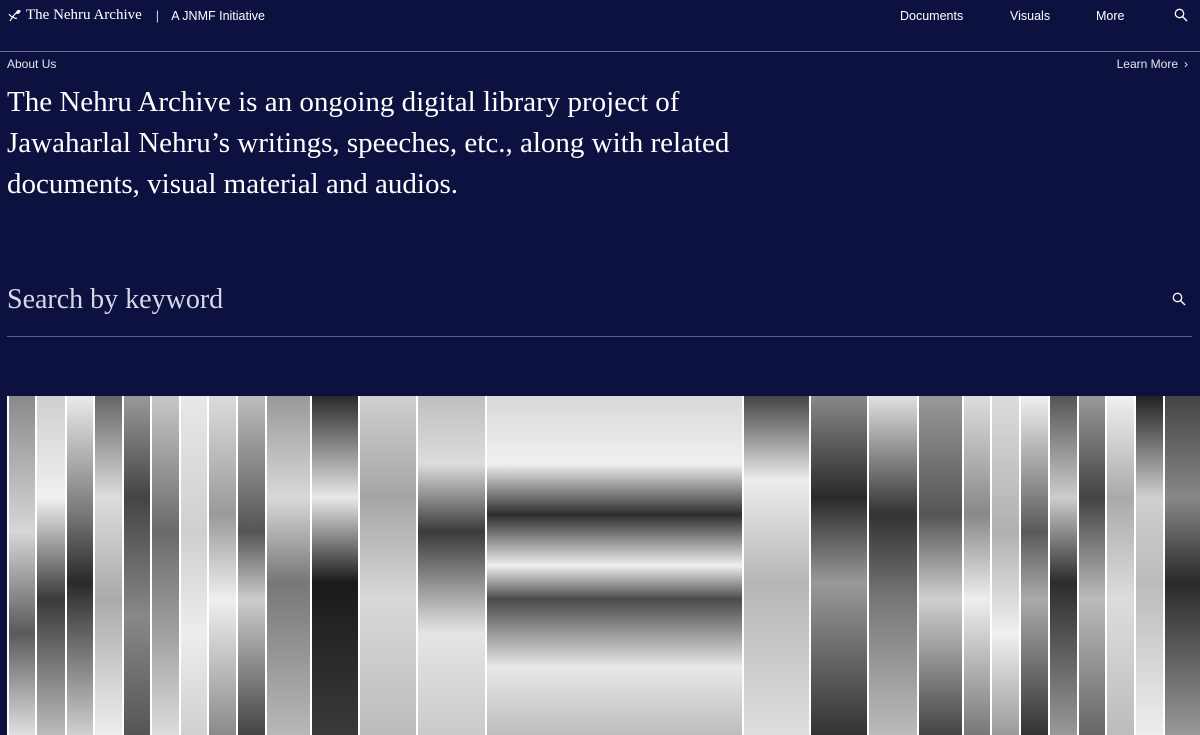 This screenshot has height=735, width=1200. I want to click on learn-more-link: Learn More ›, so click(1152, 64).